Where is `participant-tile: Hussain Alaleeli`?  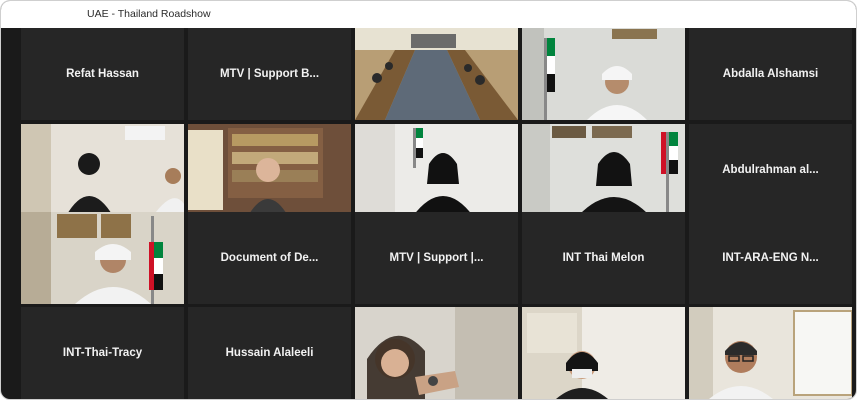
participant-tile: Hussain Alaleeli is located at coordinates (269, 353).